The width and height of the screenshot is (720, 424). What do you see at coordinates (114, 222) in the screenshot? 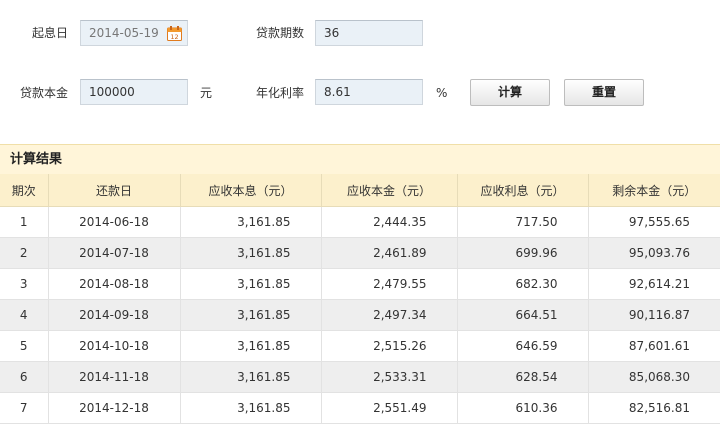
I see `cell-due-date: 2014-06-18` at bounding box center [114, 222].